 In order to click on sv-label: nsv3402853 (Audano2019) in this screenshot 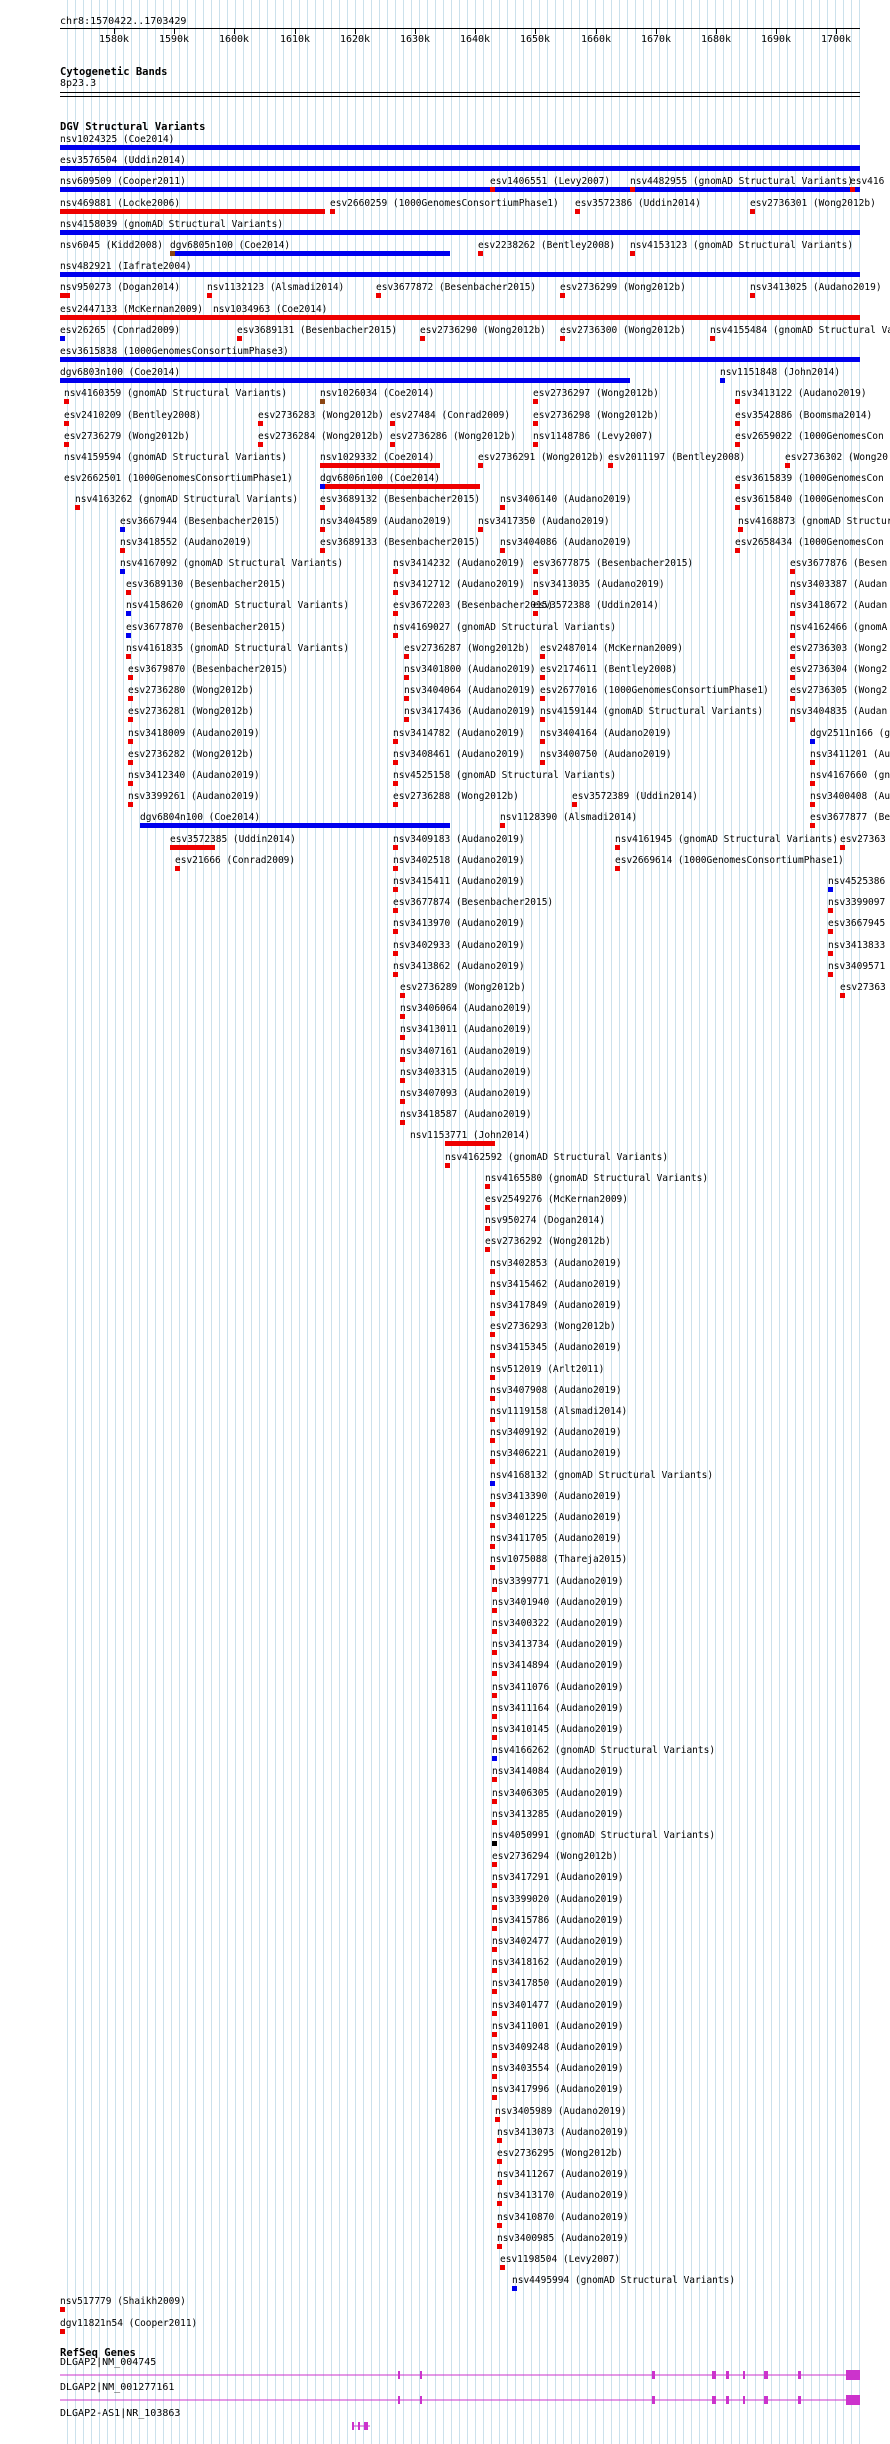, I will do `click(556, 1263)`.